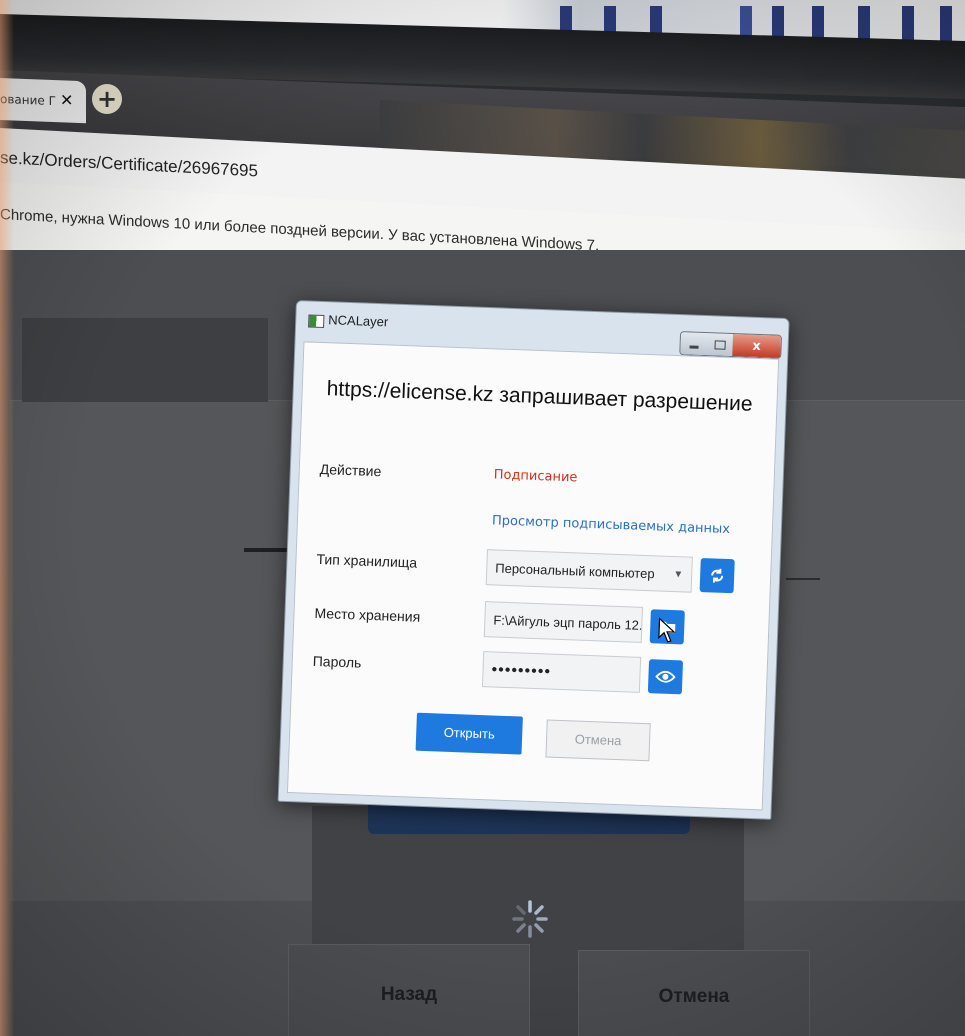 Image resolution: width=965 pixels, height=1036 pixels. I want to click on dialog-title: NCALayer, so click(358, 321).